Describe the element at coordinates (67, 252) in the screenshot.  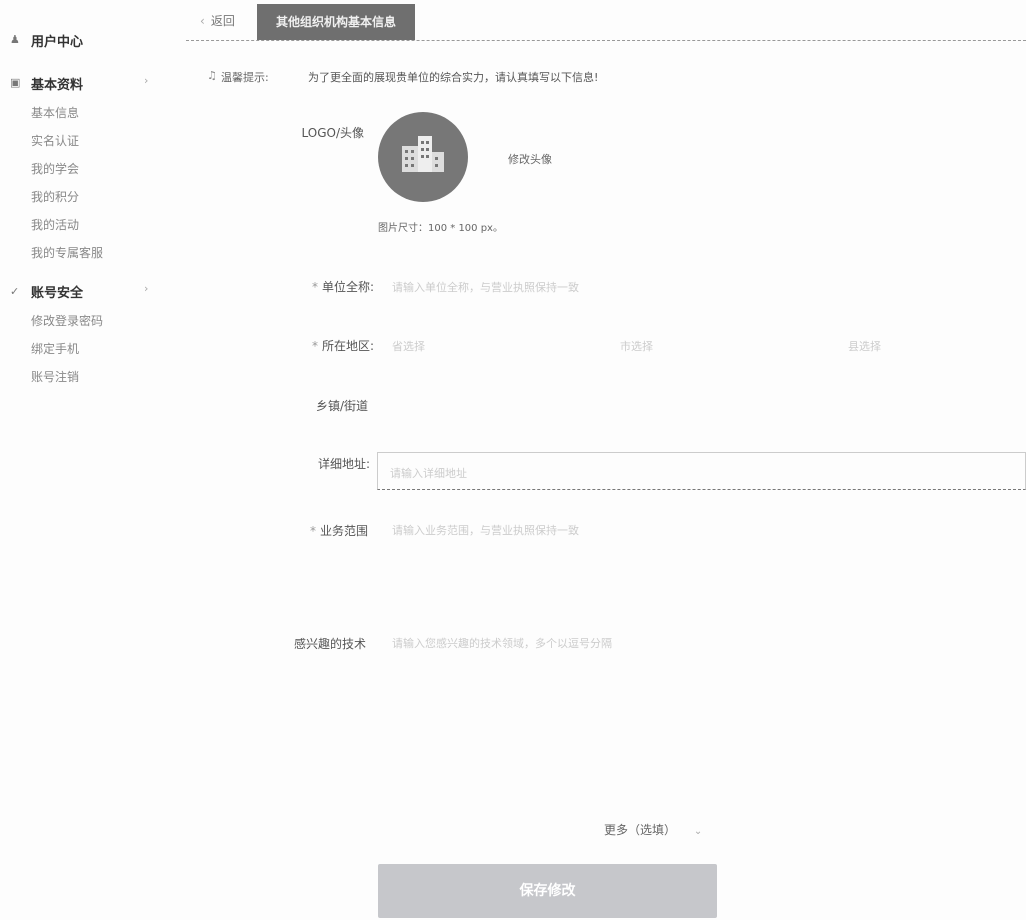
I see `sidebar-item-customer-service: 我的专属客服` at that location.